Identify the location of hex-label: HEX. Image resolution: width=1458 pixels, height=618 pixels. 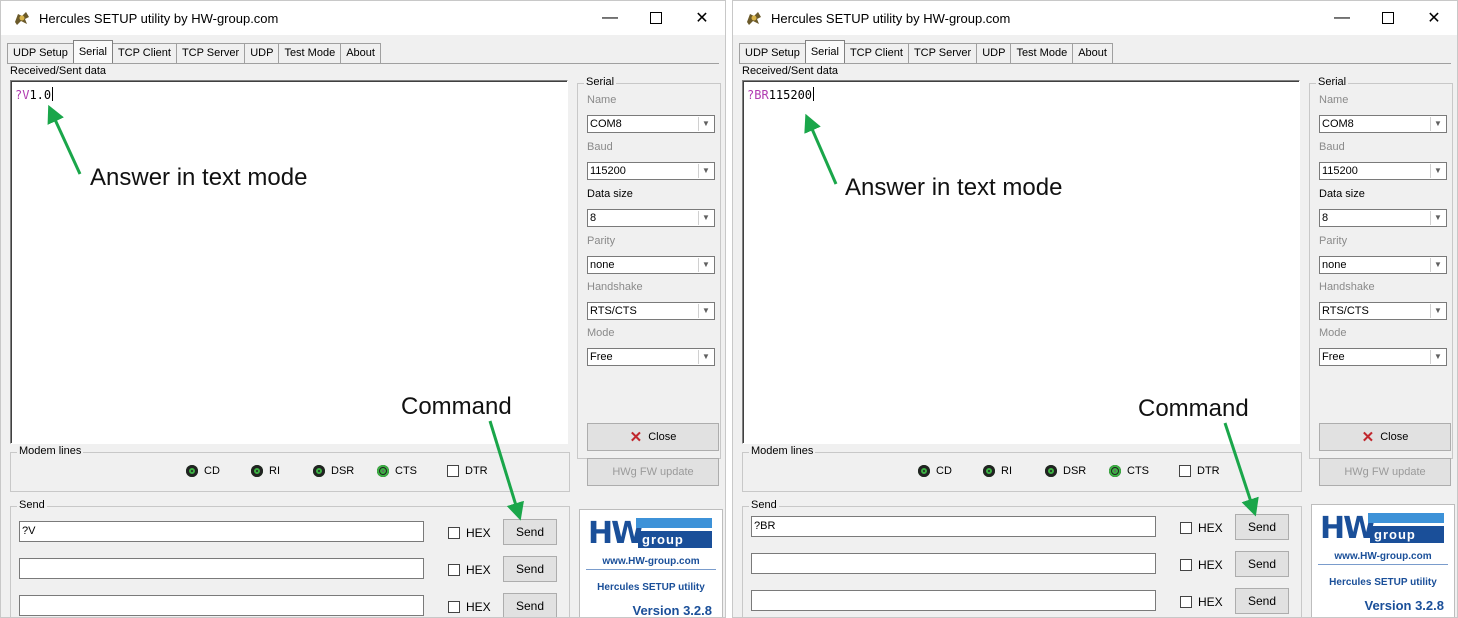
(1210, 602).